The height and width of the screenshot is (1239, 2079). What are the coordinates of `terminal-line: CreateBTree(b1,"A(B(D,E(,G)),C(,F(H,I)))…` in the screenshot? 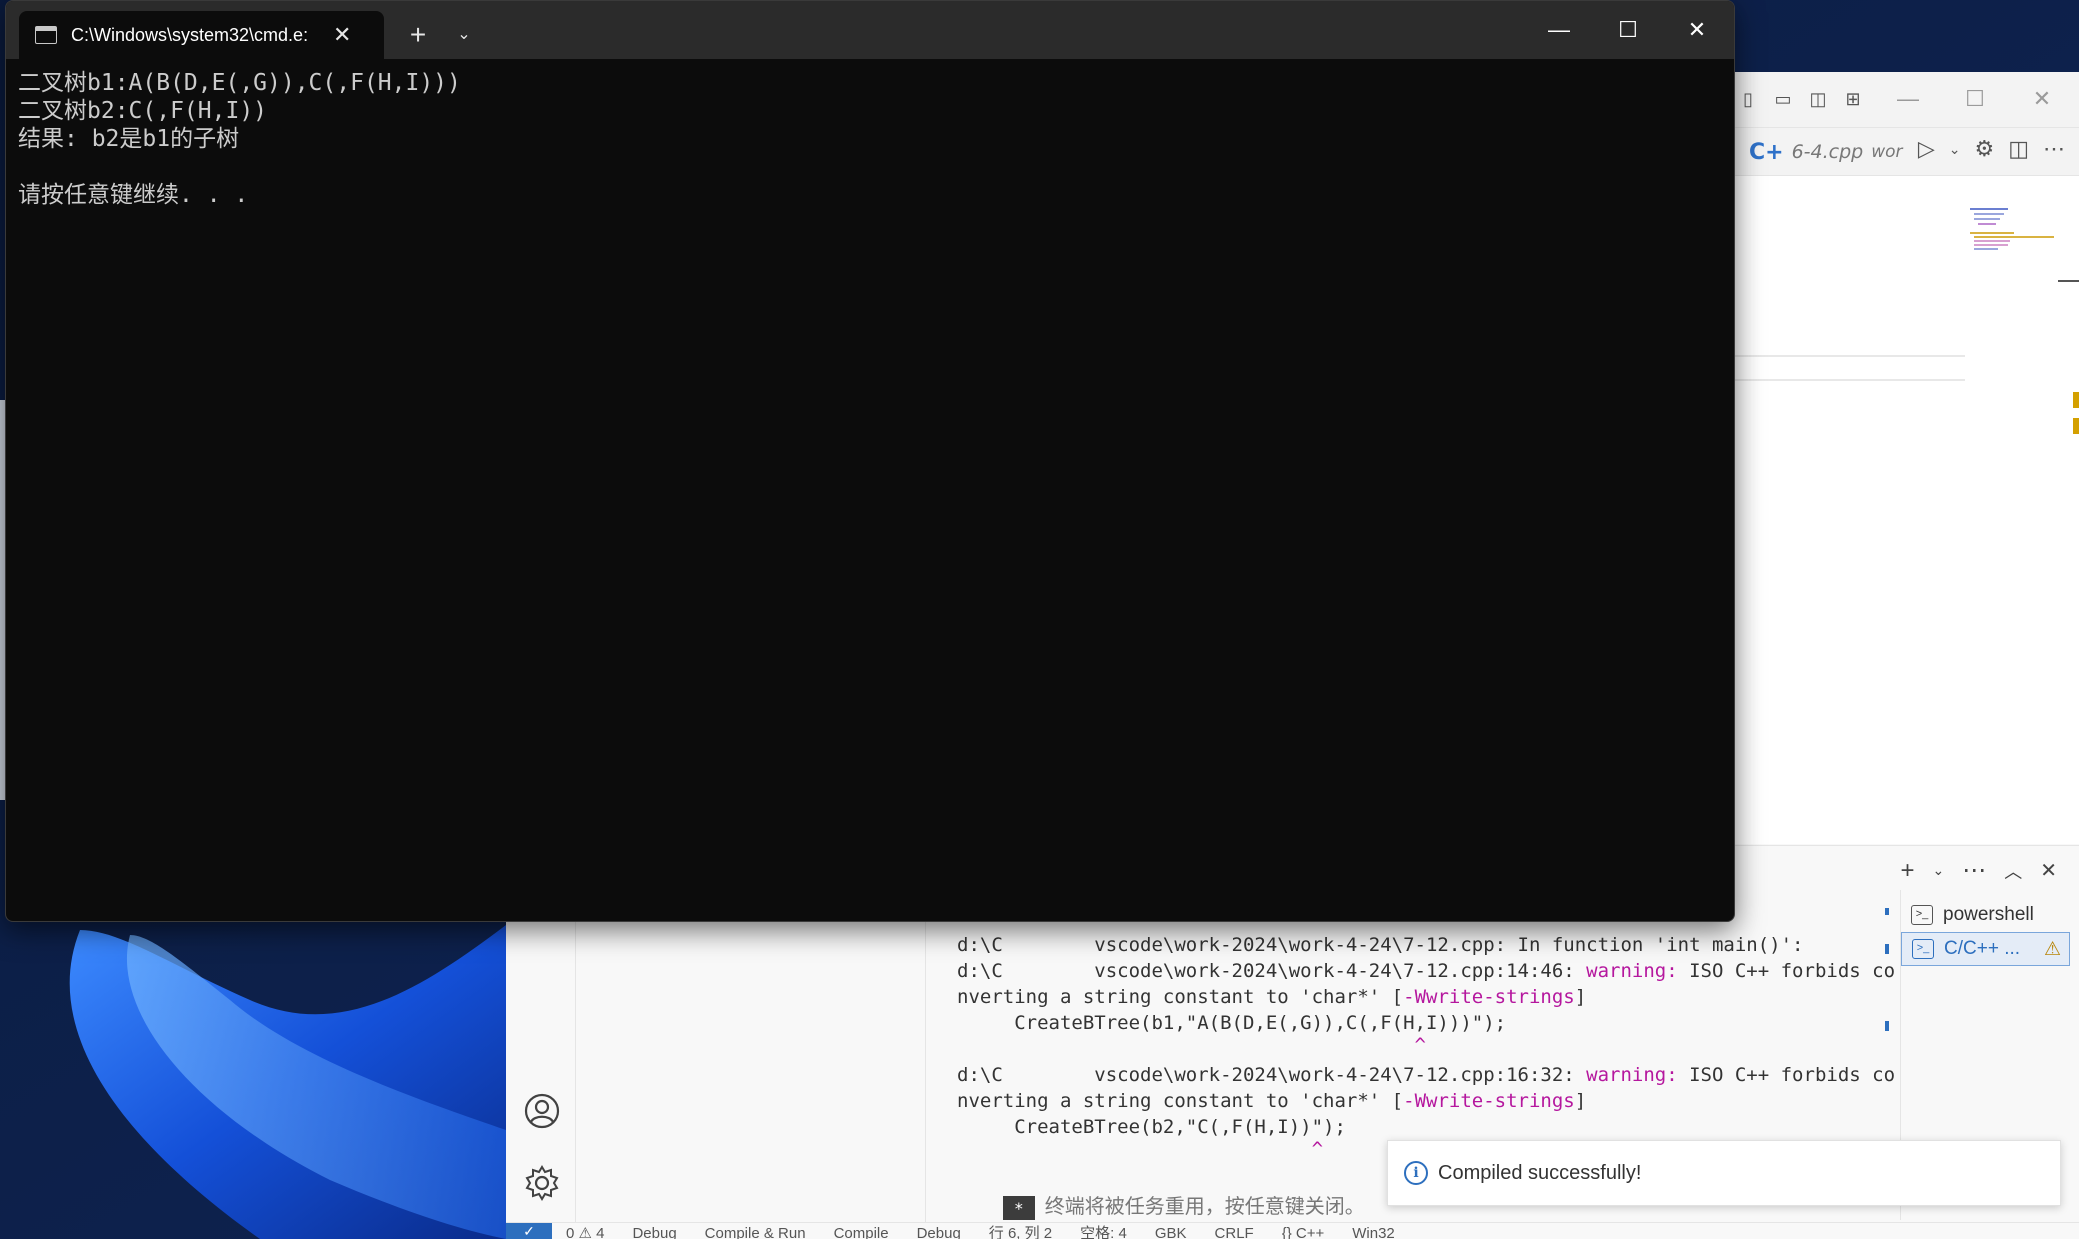 It's located at (1232, 1023).